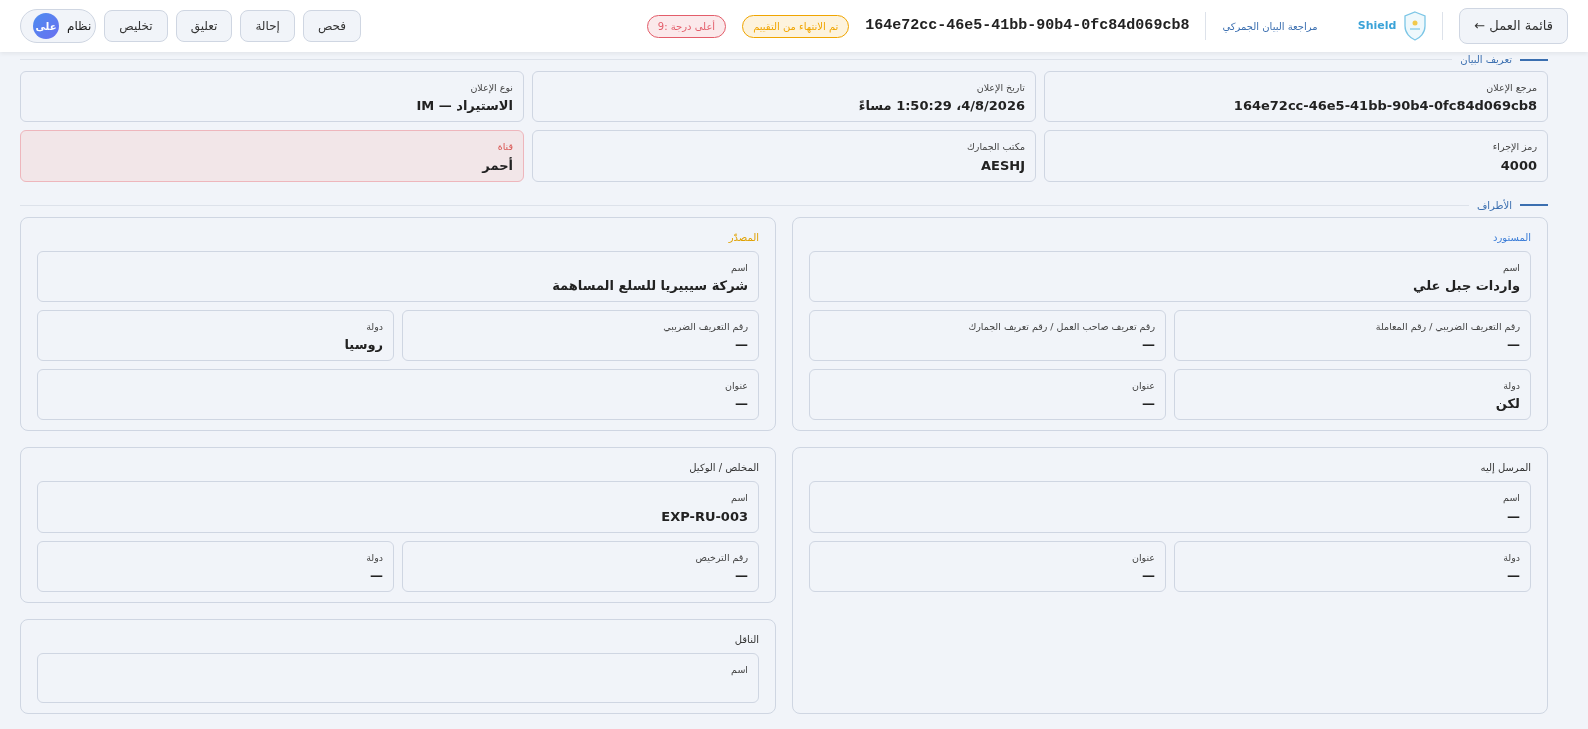 Image resolution: width=1588 pixels, height=729 pixels. Describe the element at coordinates (1518, 165) in the screenshot. I see `field-value: 4000` at that location.